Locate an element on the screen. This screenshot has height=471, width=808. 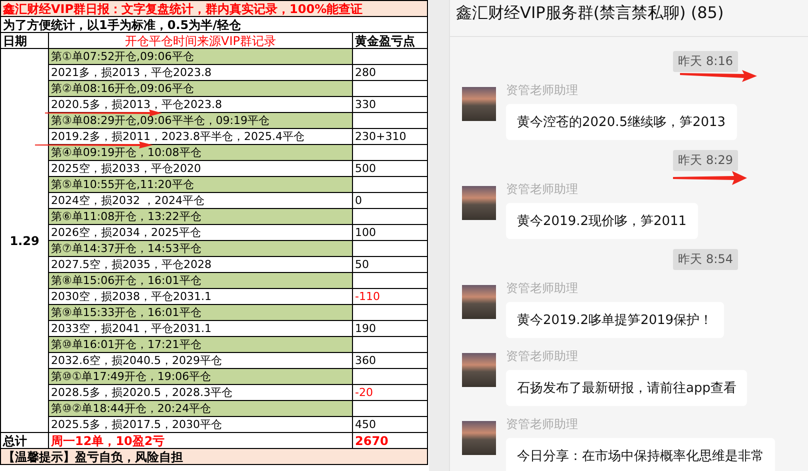
timestamp: 昨天 8:16 is located at coordinates (705, 61).